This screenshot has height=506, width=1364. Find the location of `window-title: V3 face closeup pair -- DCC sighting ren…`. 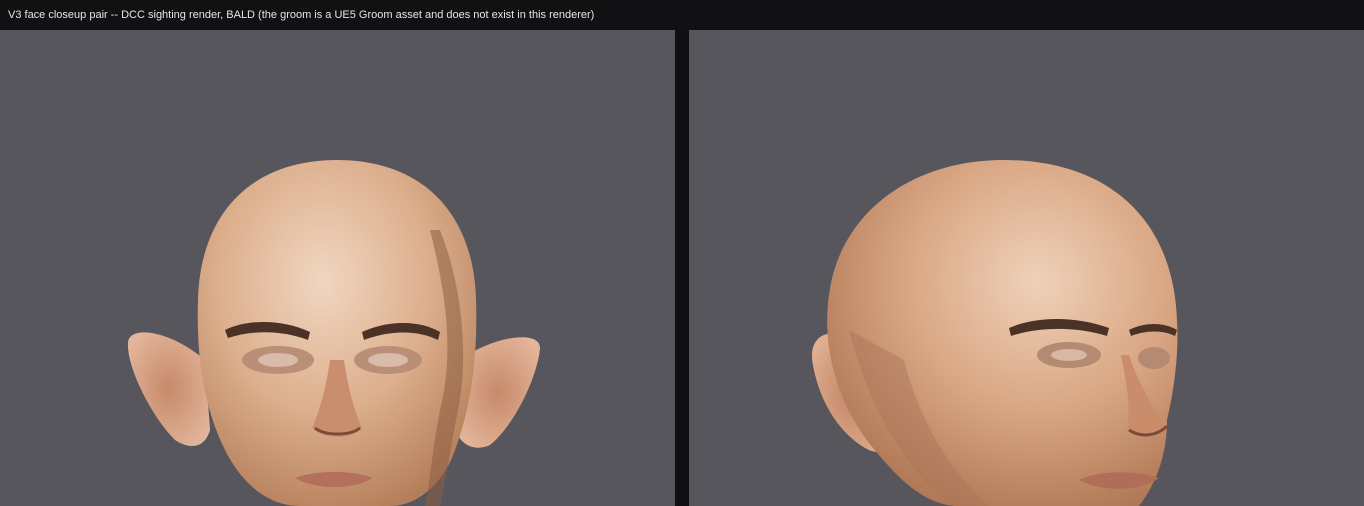

window-title: V3 face closeup pair -- DCC sighting ren… is located at coordinates (301, 15).